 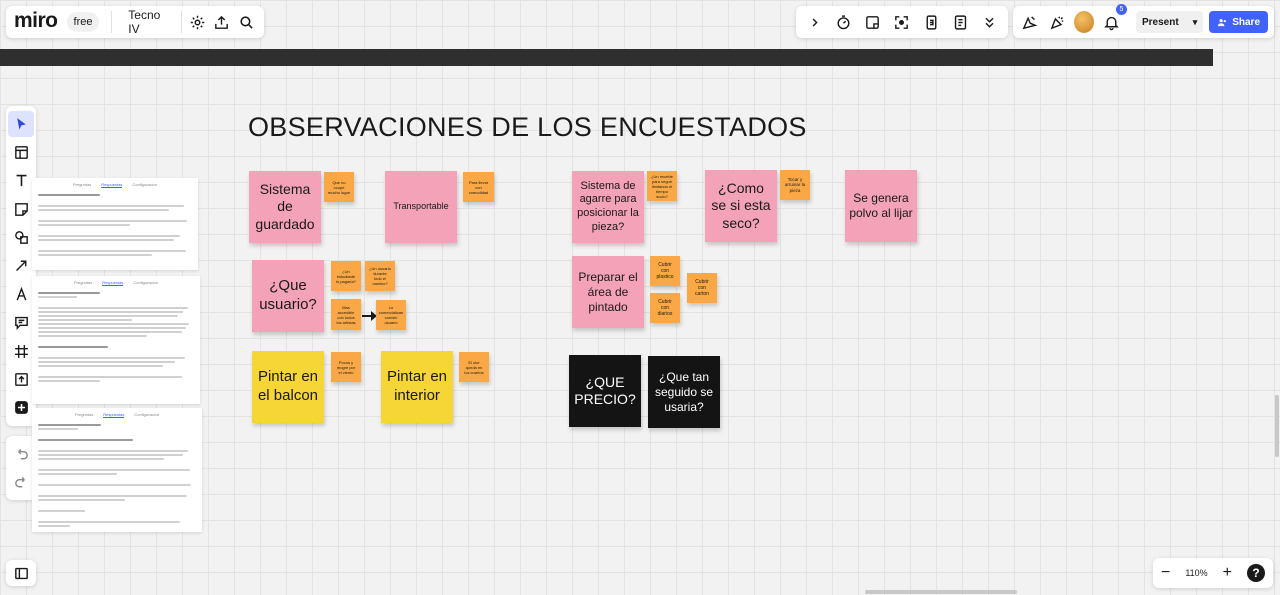 I want to click on pen-icon, so click(x=21, y=294).